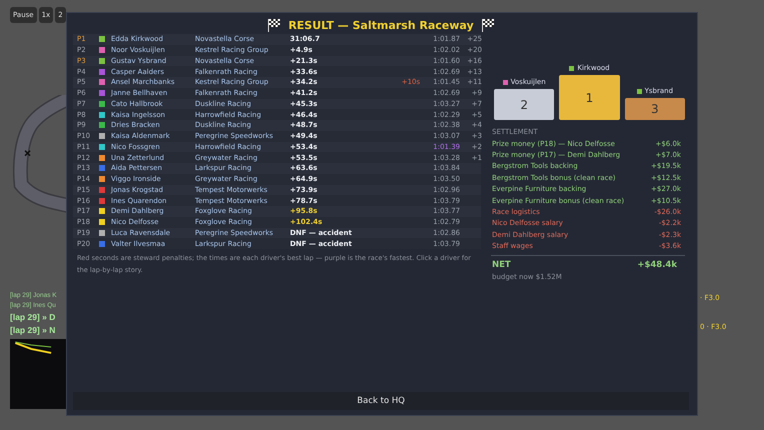  What do you see at coordinates (654, 109) in the screenshot?
I see `podium-step: 3` at bounding box center [654, 109].